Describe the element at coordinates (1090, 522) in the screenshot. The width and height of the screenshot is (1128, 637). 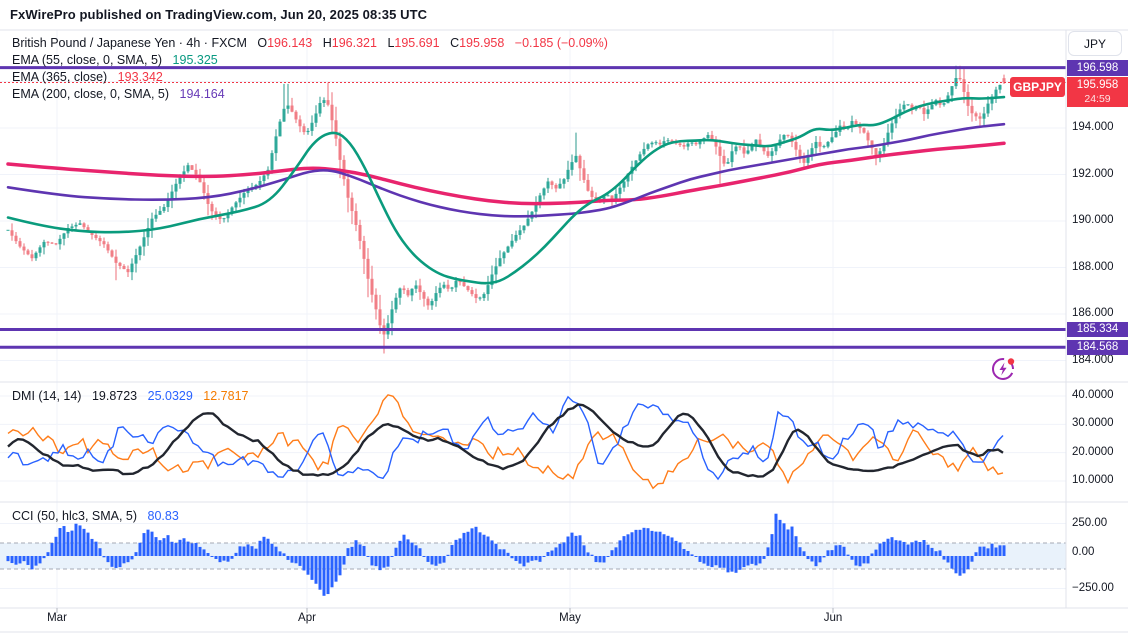
I see `cci-tick-label: 250.00` at that location.